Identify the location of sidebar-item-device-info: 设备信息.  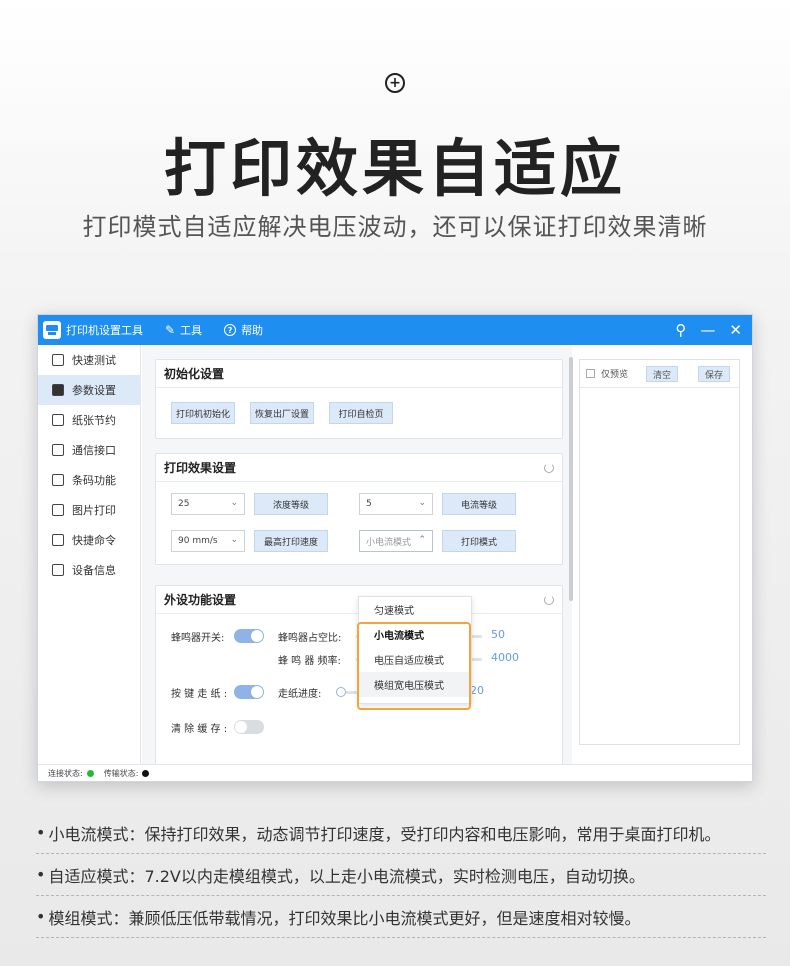
(89, 570).